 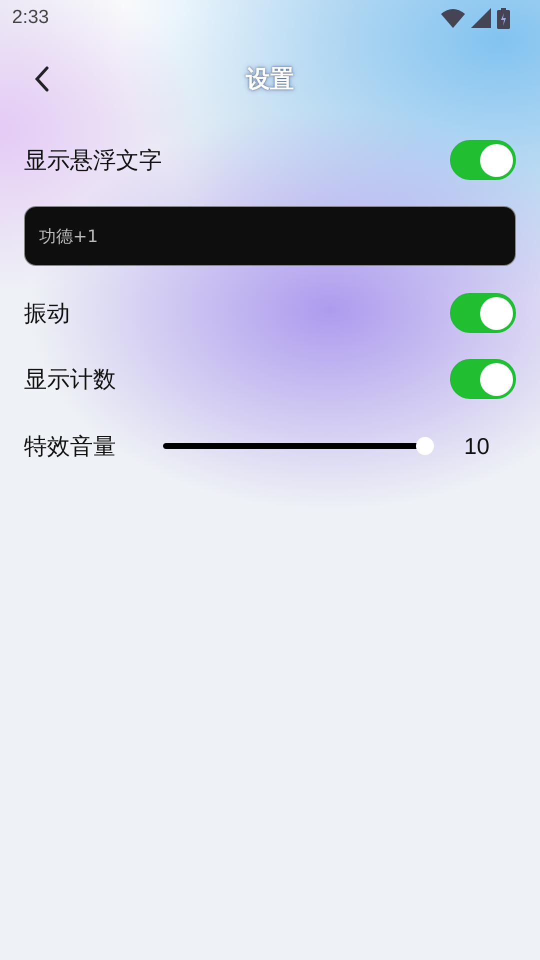 What do you see at coordinates (481, 18) in the screenshot?
I see `signal-icon` at bounding box center [481, 18].